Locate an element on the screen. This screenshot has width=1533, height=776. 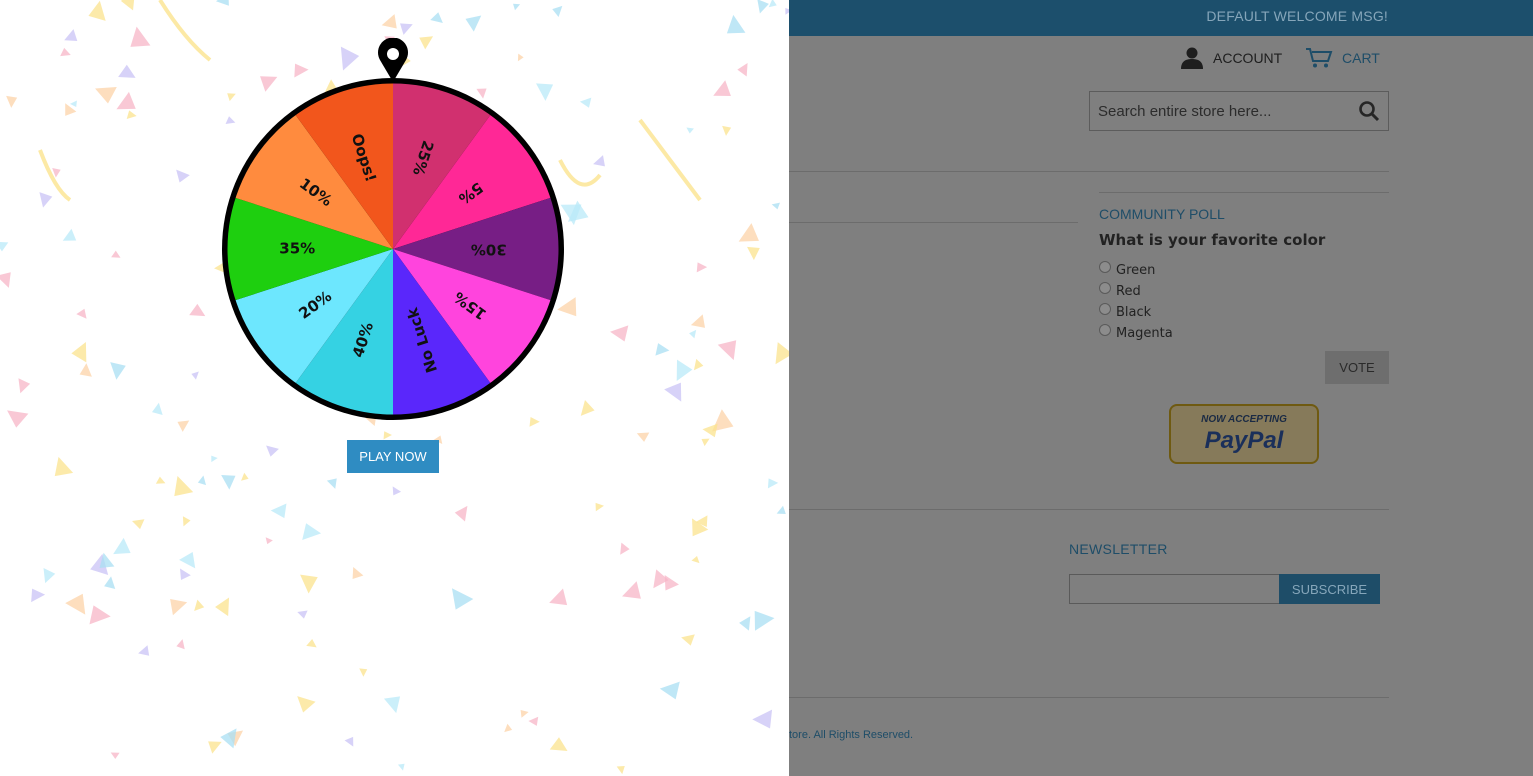
account-label: ACCOUNT is located at coordinates (1248, 58).